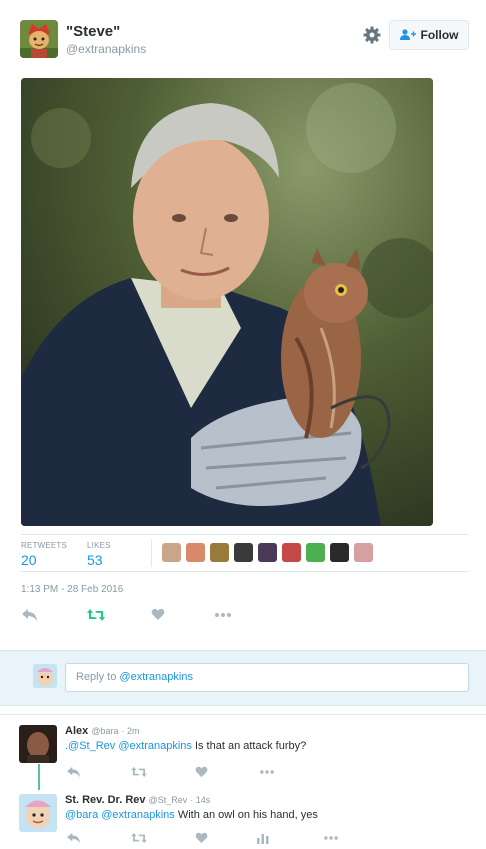 The height and width of the screenshot is (849, 486). I want to click on reply-author-handle: @bara, so click(104, 731).